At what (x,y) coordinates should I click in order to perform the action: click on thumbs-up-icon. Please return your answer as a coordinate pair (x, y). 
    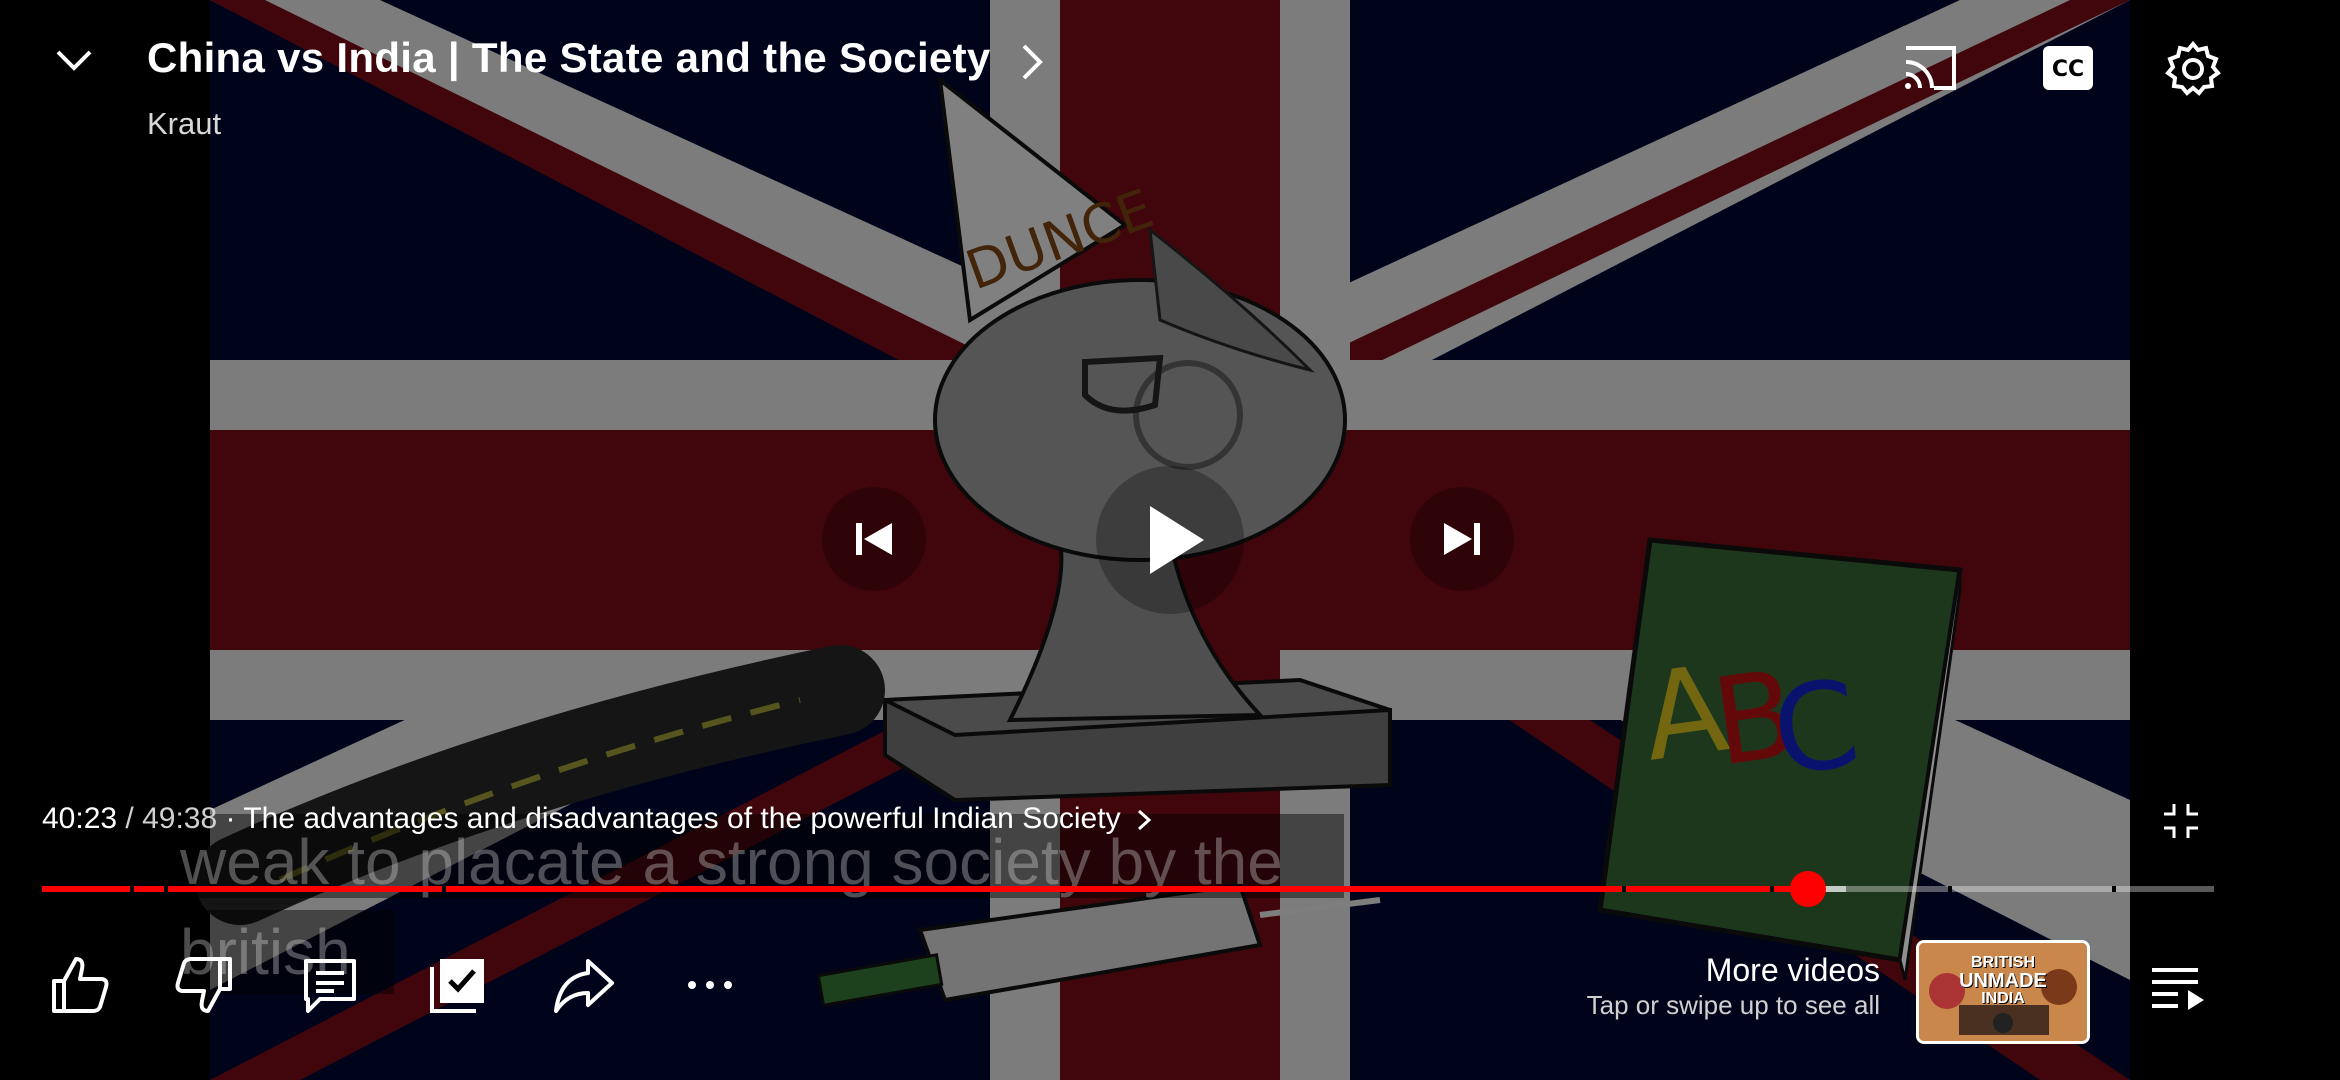
    Looking at the image, I should click on (80, 985).